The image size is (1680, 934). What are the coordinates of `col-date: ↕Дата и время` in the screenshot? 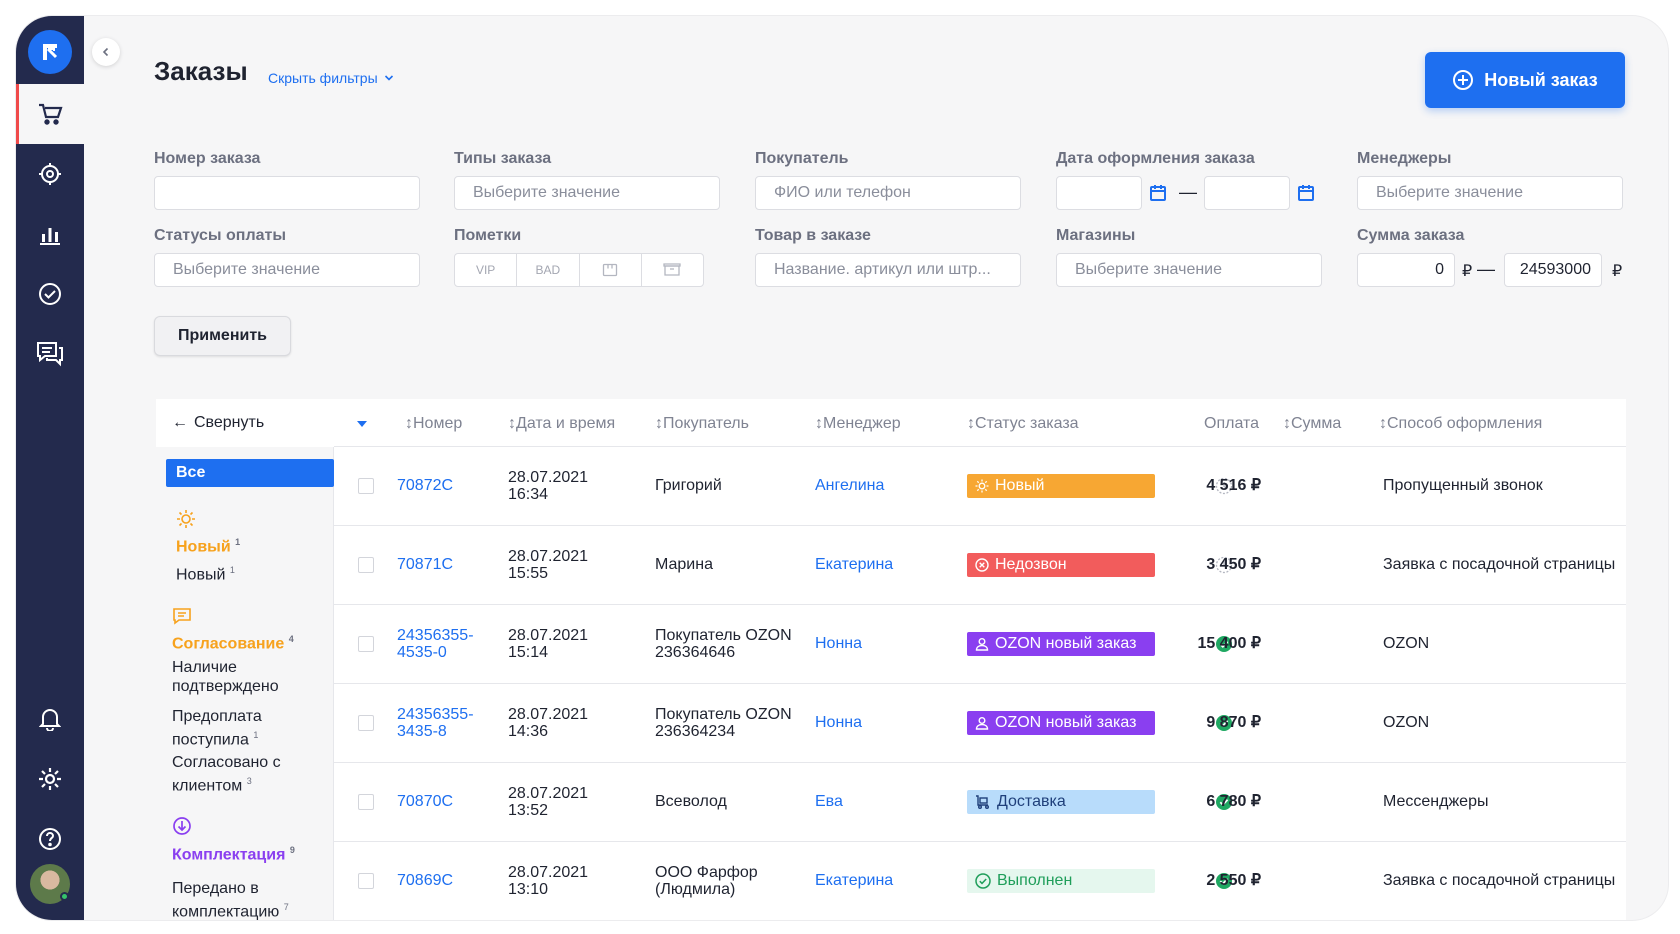 It's located at (561, 424).